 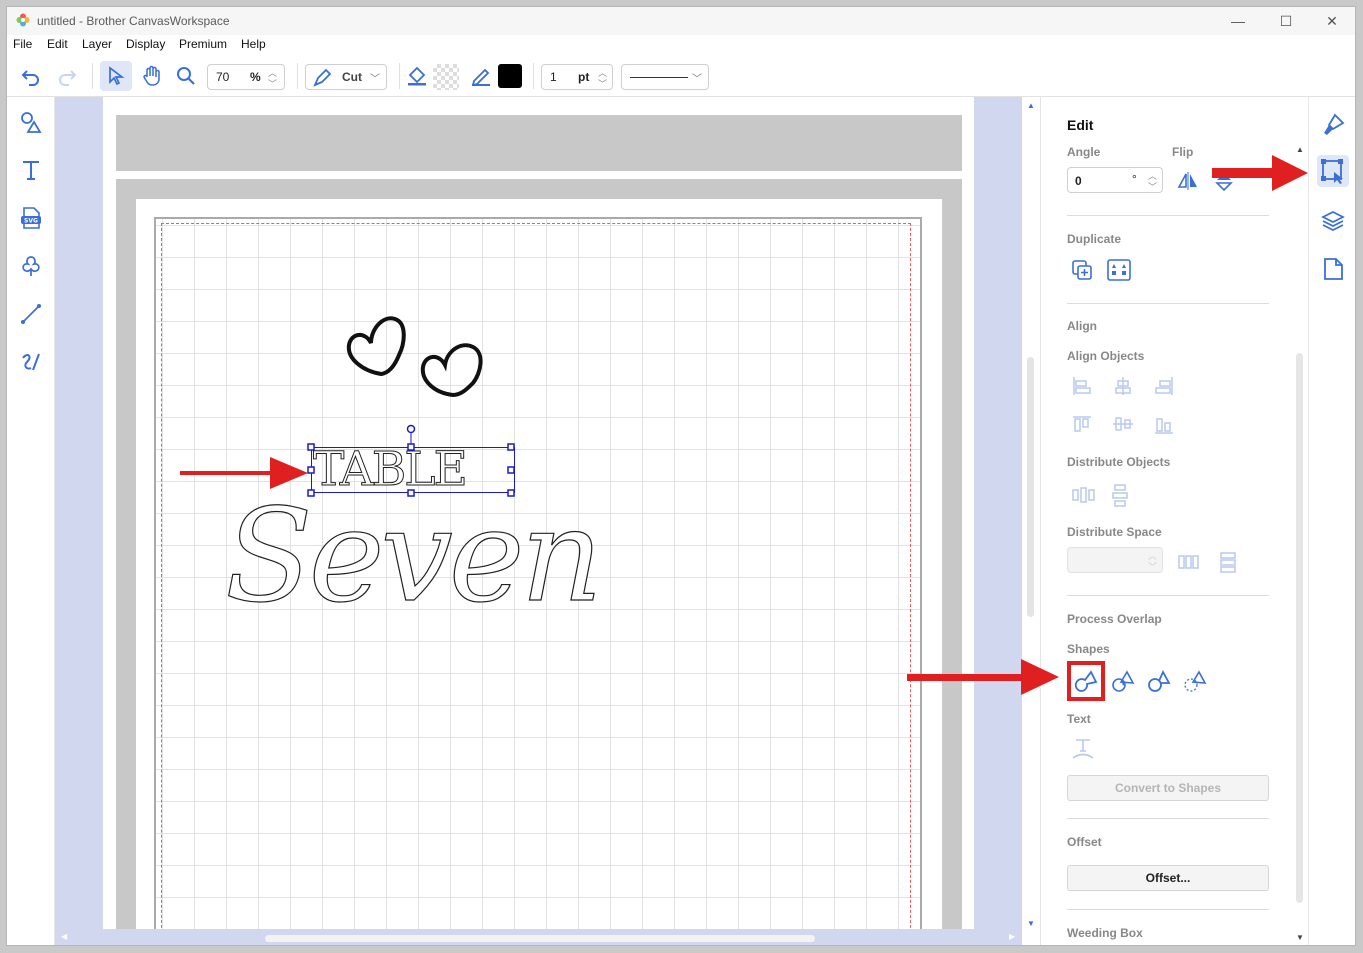 I want to click on horizontal-scroll-thumb, so click(x=540, y=938).